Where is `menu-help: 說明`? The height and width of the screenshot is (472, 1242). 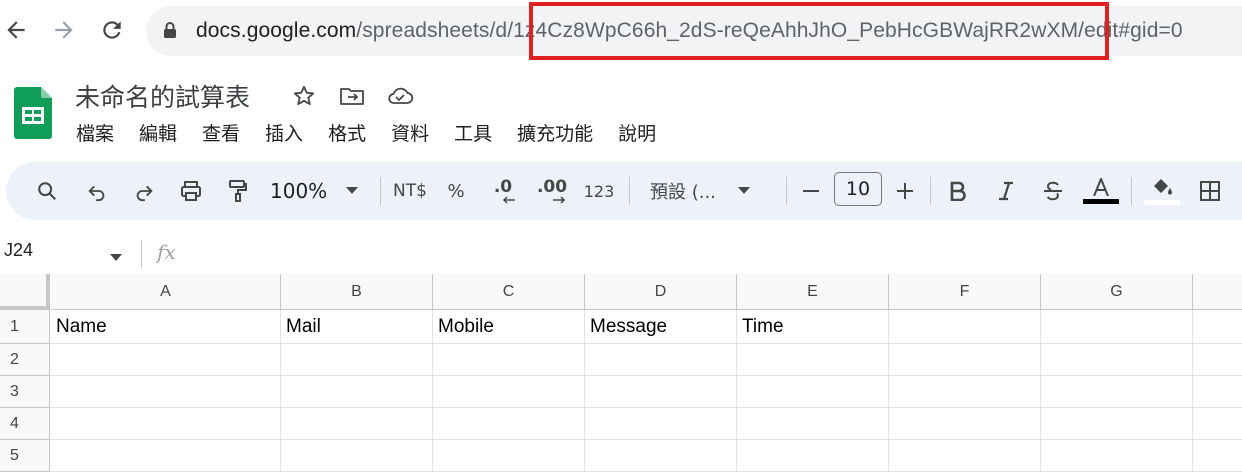 menu-help: 說明 is located at coordinates (637, 134).